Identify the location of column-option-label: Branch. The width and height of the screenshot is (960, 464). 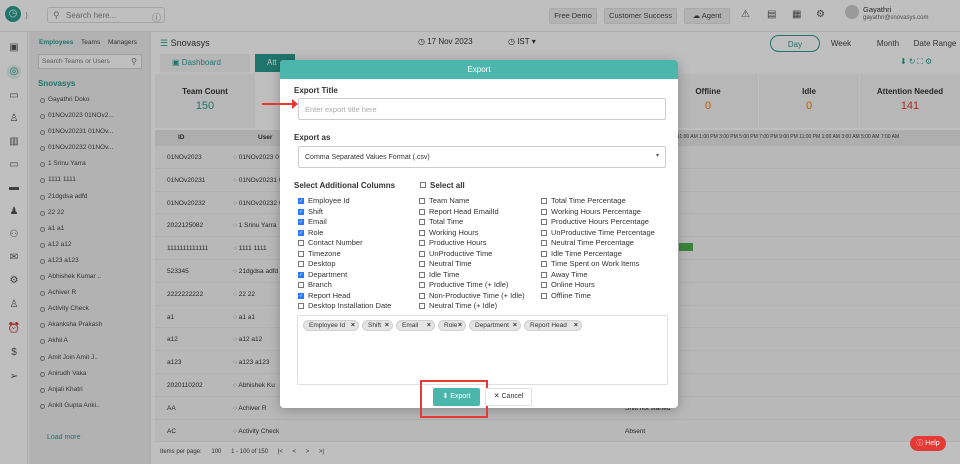
(320, 284).